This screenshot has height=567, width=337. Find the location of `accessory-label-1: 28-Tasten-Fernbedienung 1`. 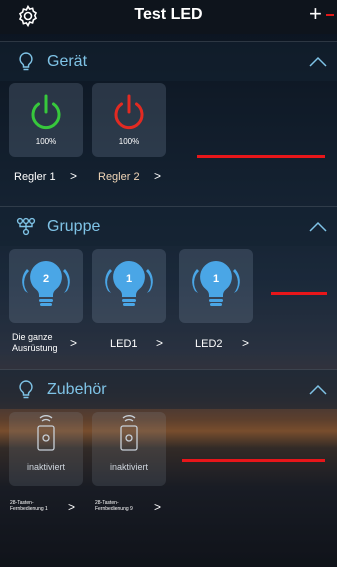

accessory-label-1: 28-Tasten-Fernbedienung 1 is located at coordinates (38, 506).